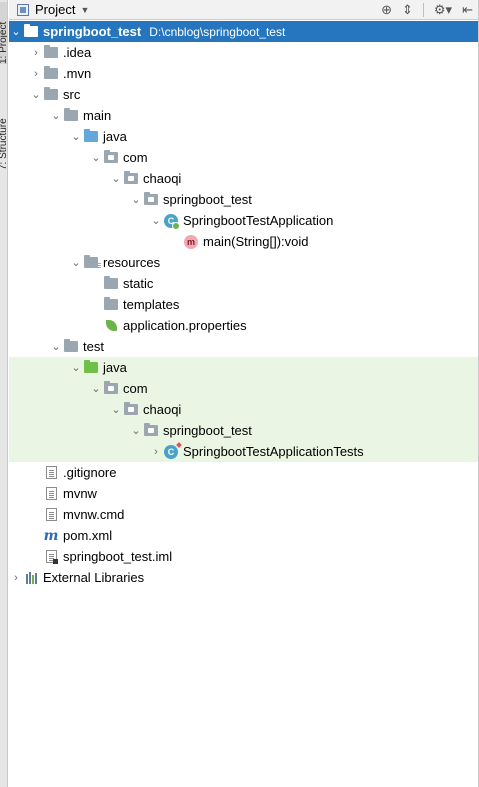 Image resolution: width=479 pixels, height=787 pixels. What do you see at coordinates (92, 262) in the screenshot?
I see `resources-folder-icon` at bounding box center [92, 262].